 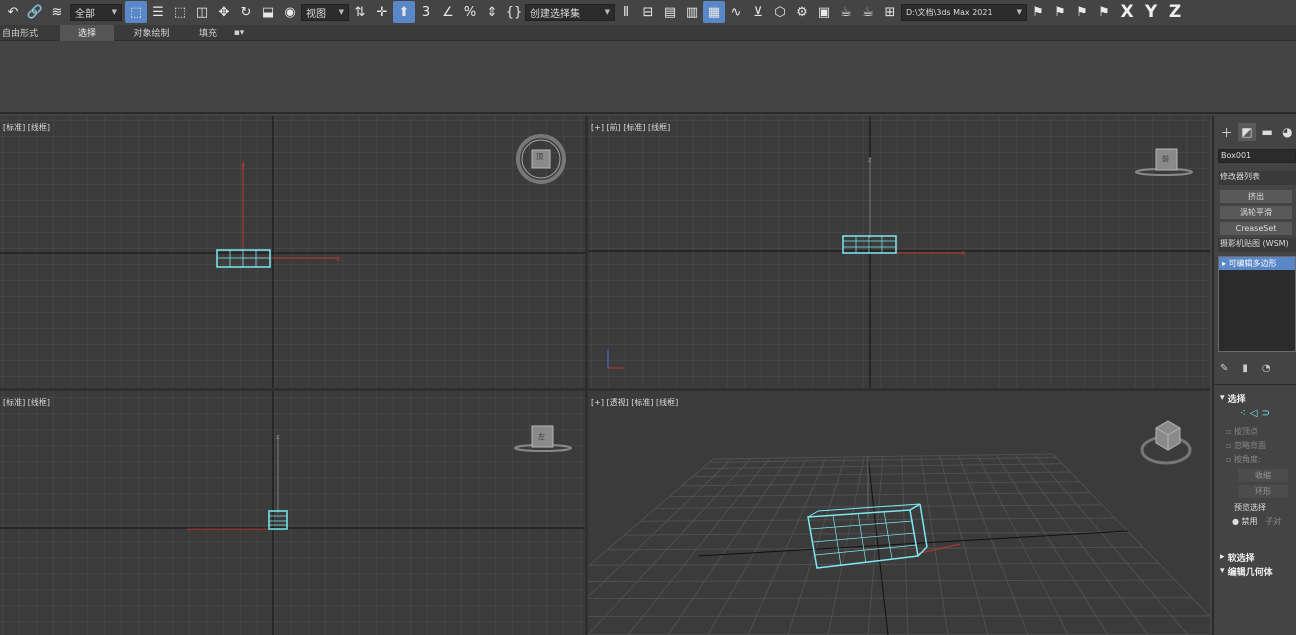 I want to click on rect-selection-icon: ⬚, so click(x=180, y=12).